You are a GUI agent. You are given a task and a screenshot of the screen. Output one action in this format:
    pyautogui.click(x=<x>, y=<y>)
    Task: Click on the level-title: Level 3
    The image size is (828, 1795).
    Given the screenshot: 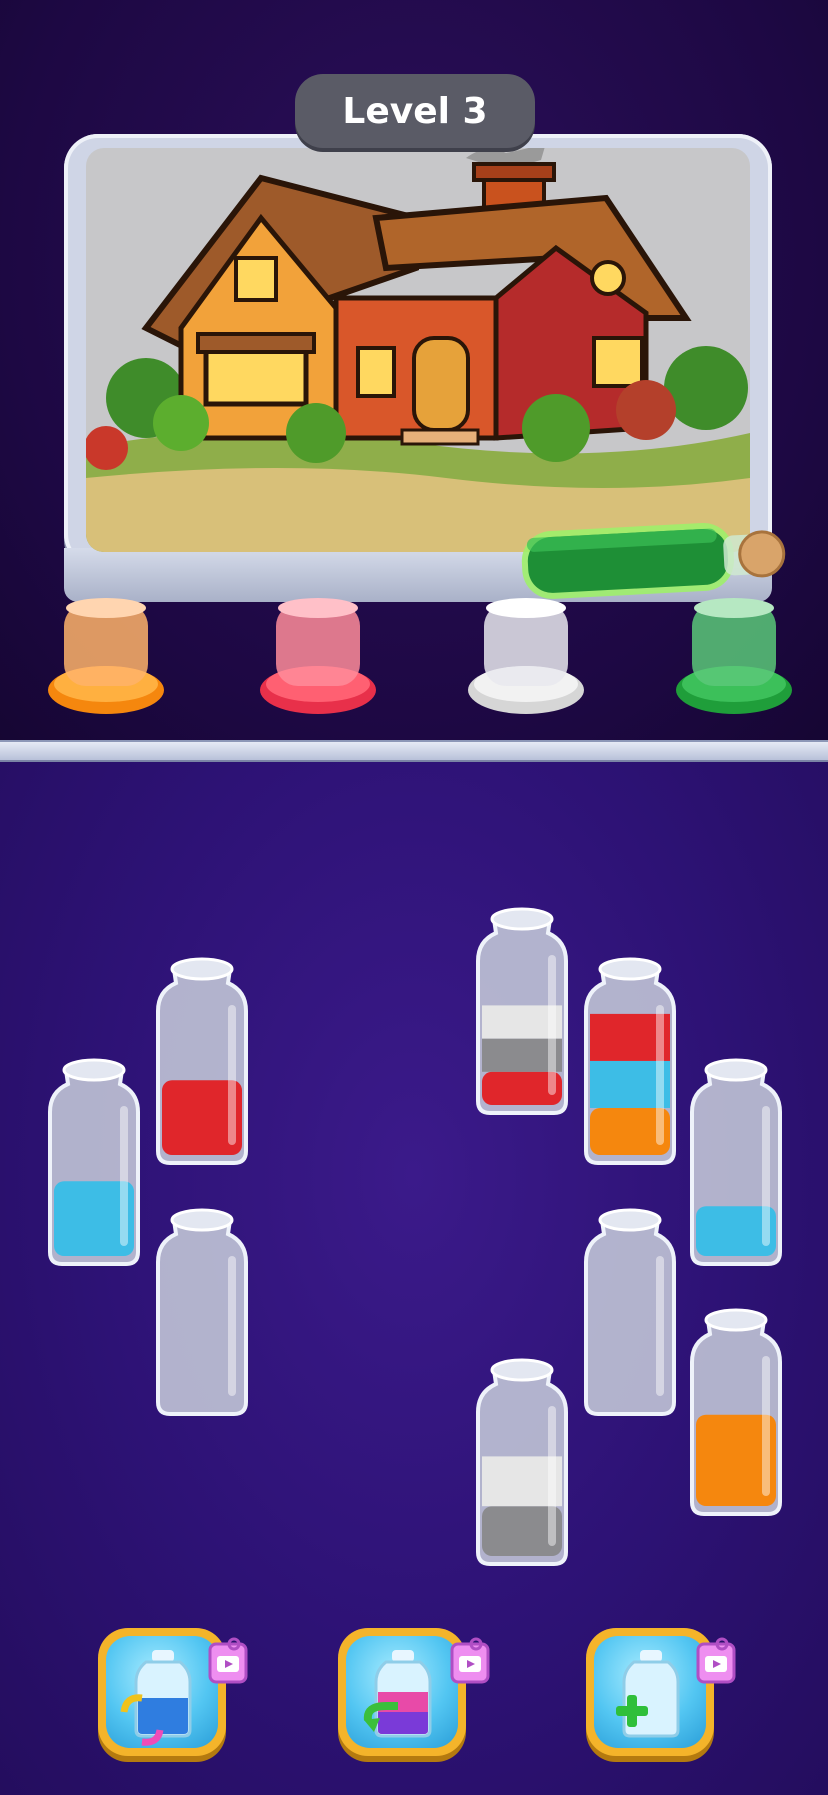 What is the action you would take?
    pyautogui.click(x=415, y=111)
    